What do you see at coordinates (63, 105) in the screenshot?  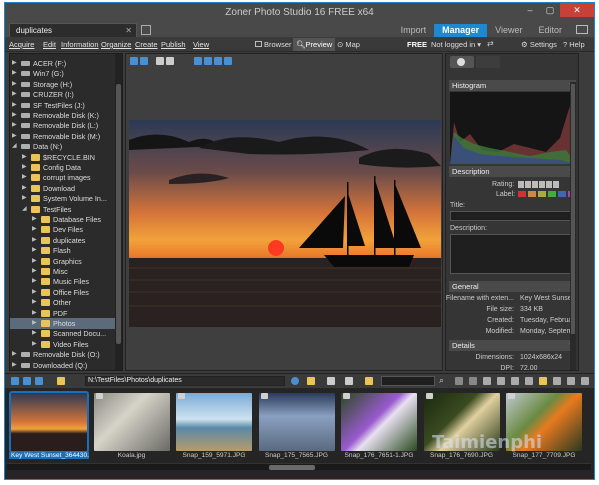 I see `tree-item: ▶ SF TestFiles (J:)` at bounding box center [63, 105].